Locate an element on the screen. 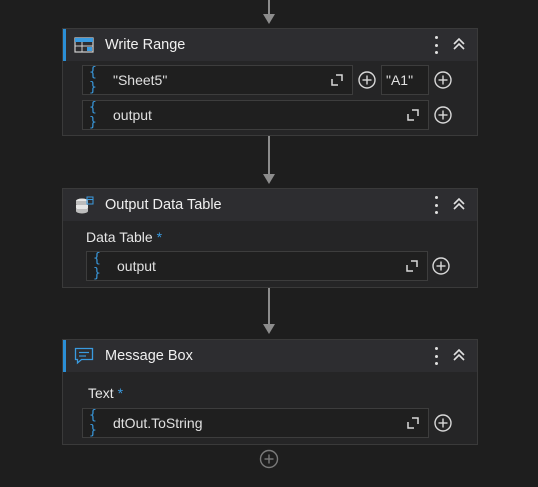 Image resolution: width=538 pixels, height=487 pixels. connector-top is located at coordinates (269, 7).